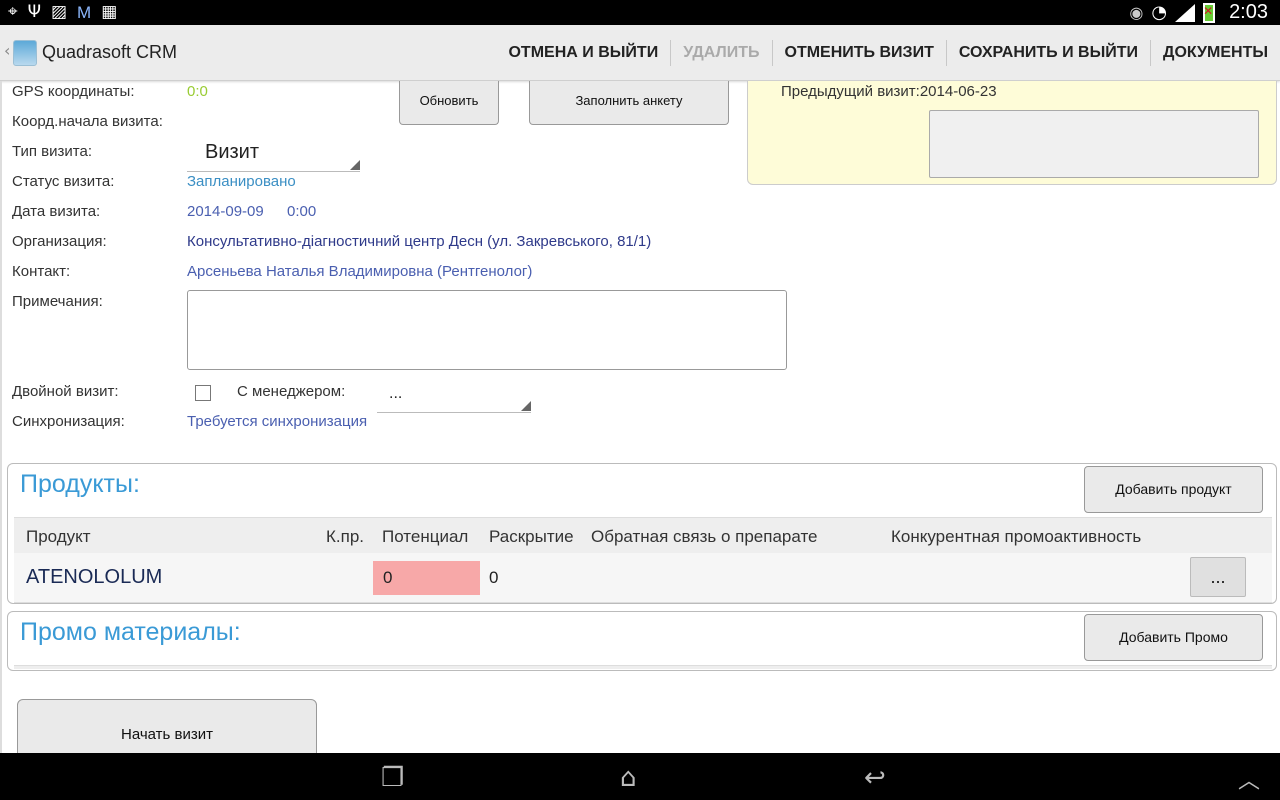 The image size is (1280, 800). I want to click on notification-icons: ⌖ Ψ ▨ M ▦, so click(62, 12).